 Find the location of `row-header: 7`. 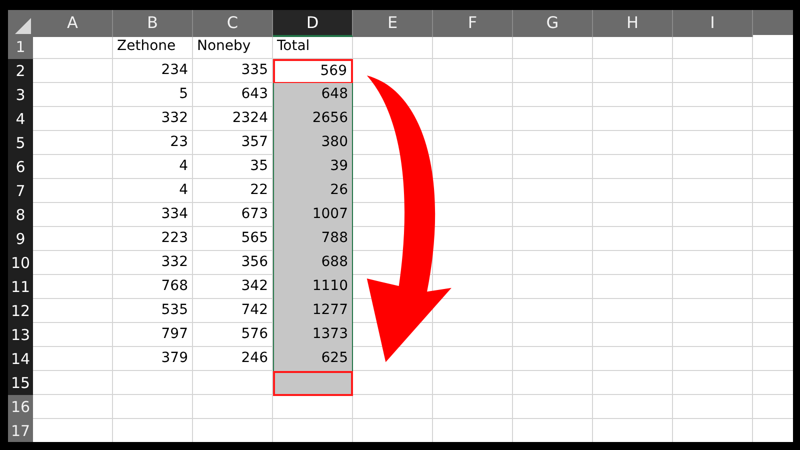

row-header: 7 is located at coordinates (20, 191).